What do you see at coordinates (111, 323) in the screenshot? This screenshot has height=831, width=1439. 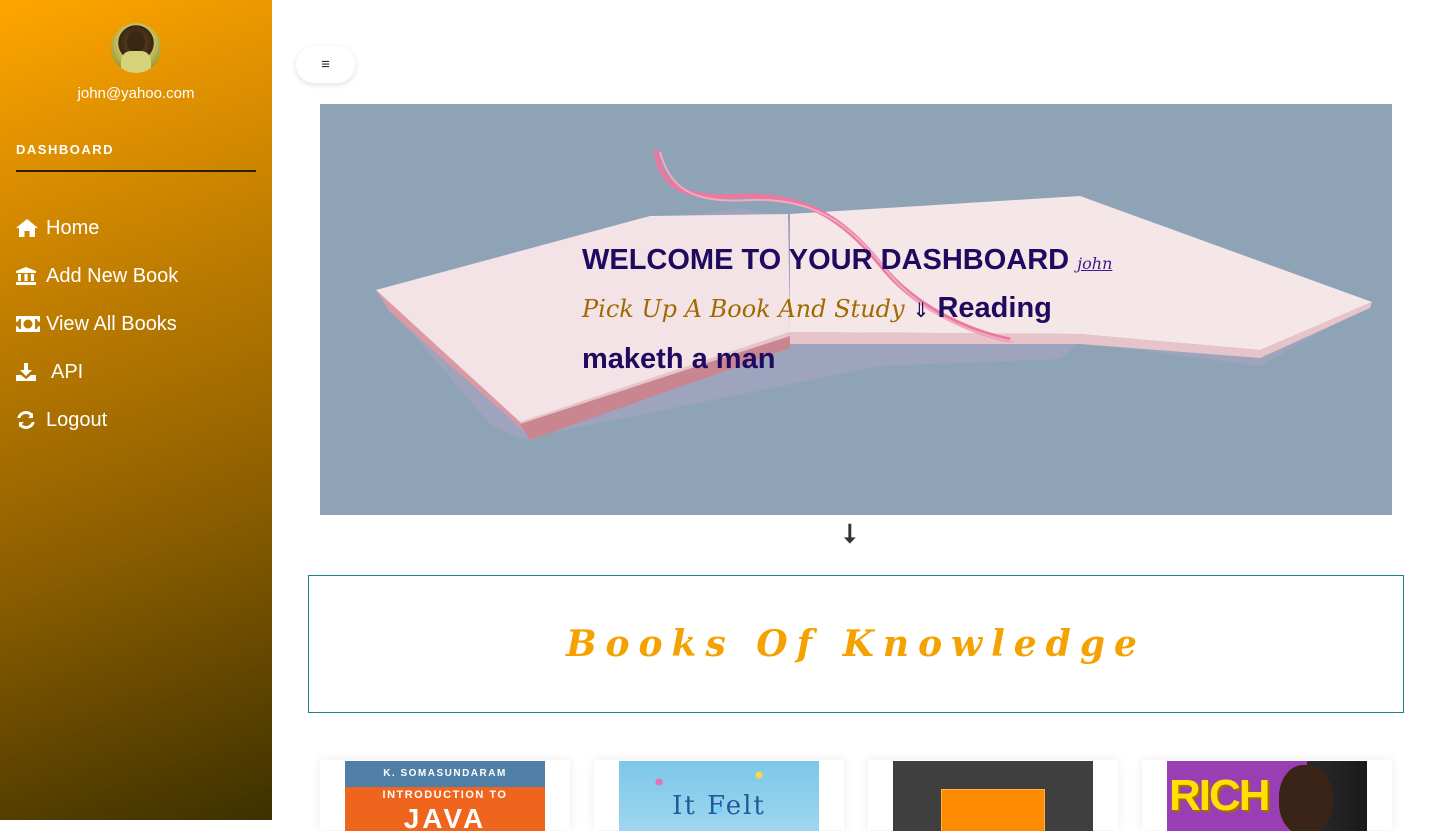 I see `sidebar-item-label: View All Books` at bounding box center [111, 323].